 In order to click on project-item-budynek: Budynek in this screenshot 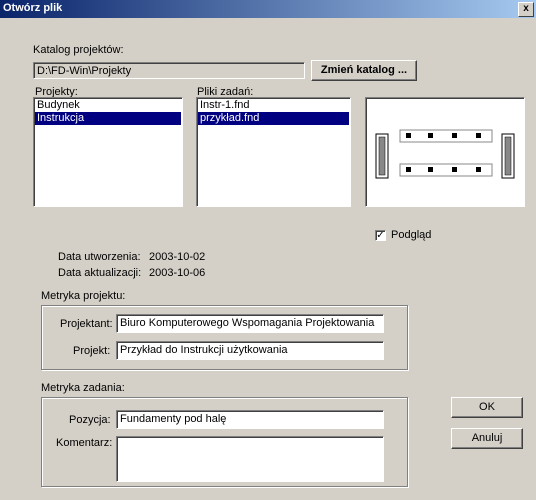, I will do `click(108, 105)`.